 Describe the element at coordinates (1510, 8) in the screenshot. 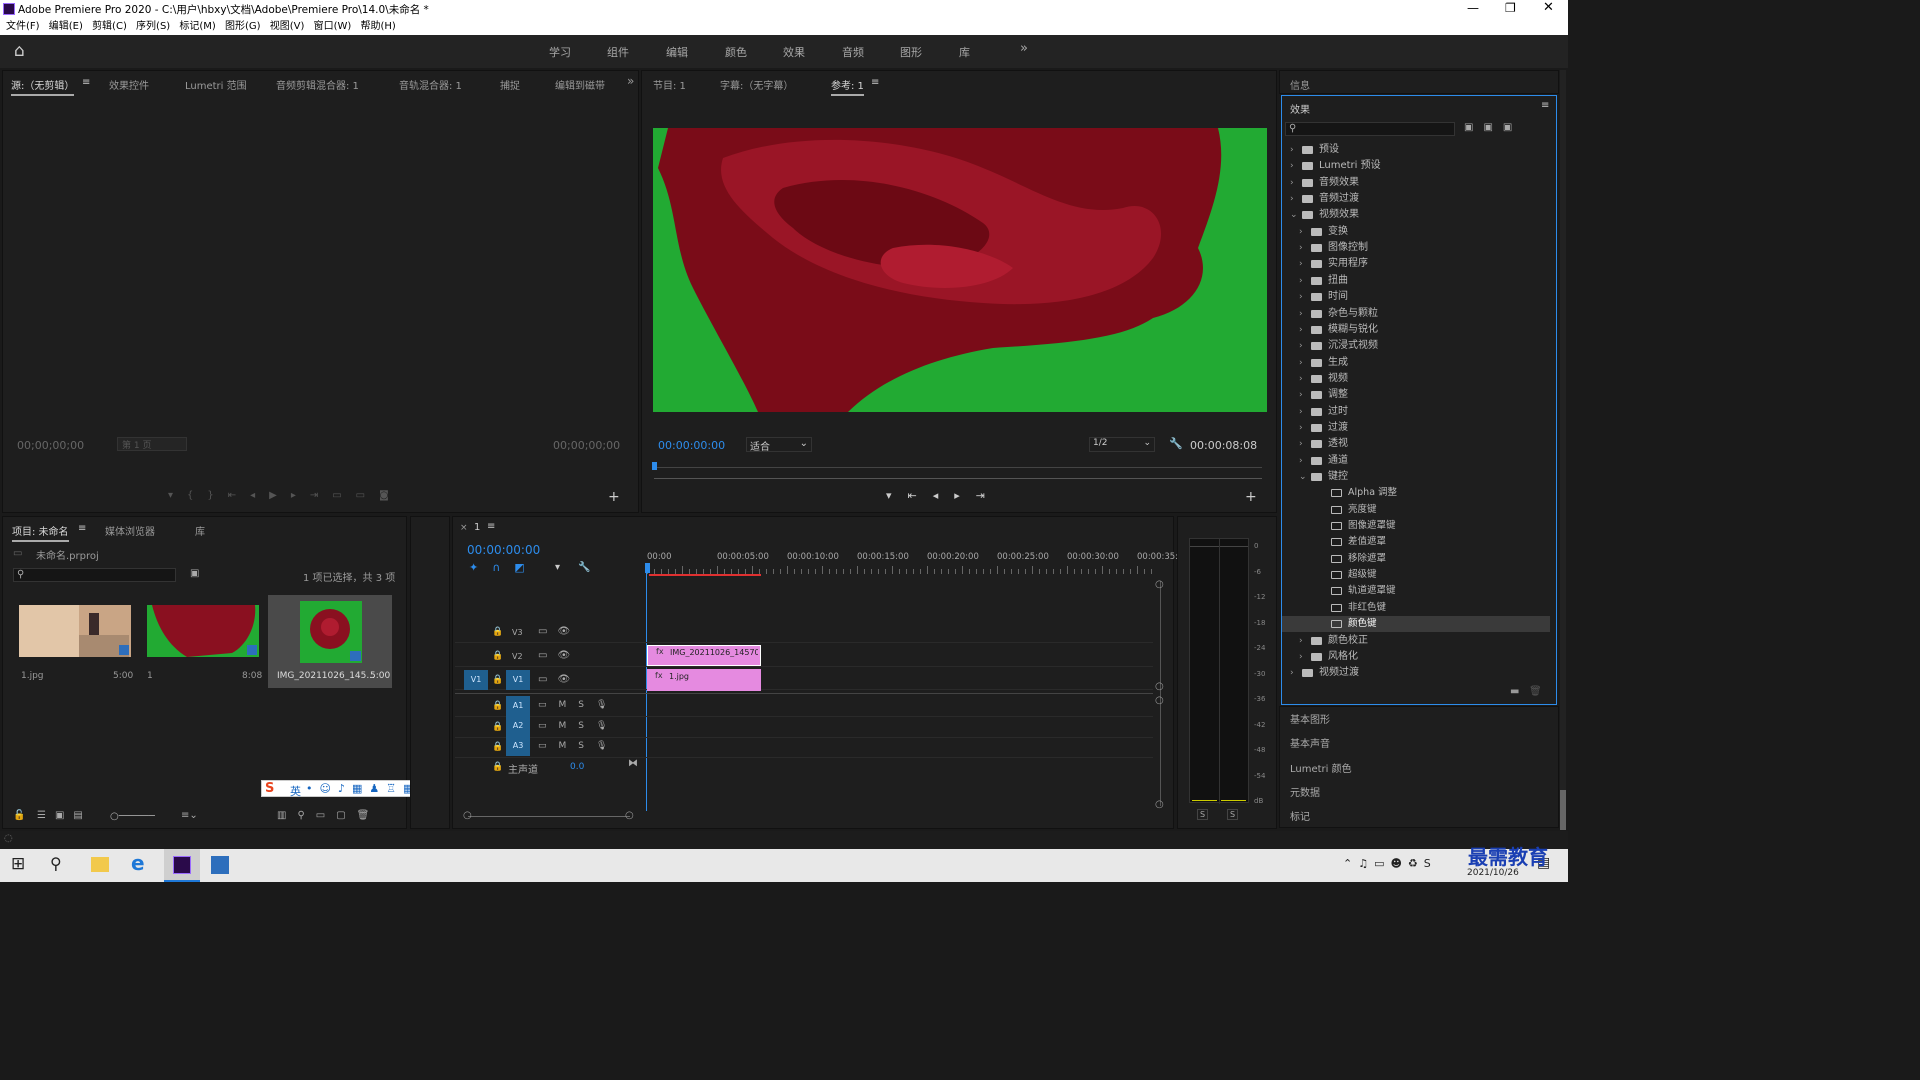

I see `maximize-button: ❐` at that location.